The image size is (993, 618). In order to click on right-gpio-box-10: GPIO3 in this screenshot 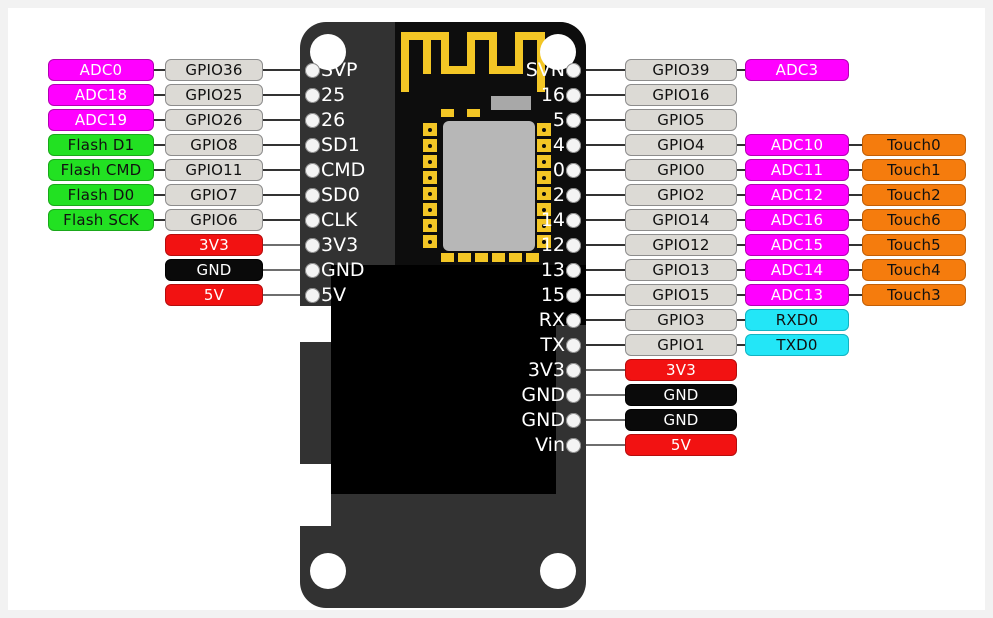, I will do `click(681, 320)`.